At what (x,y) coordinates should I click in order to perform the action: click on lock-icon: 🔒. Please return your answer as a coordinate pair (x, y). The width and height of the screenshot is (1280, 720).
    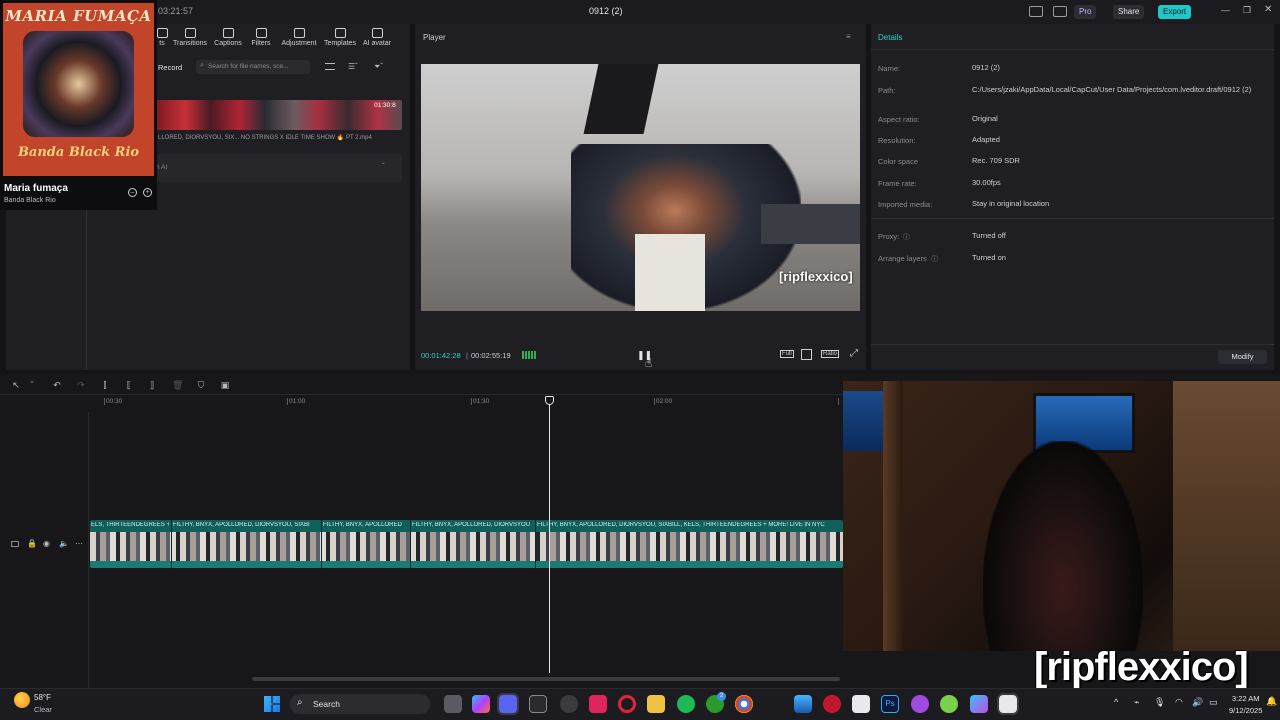
    Looking at the image, I should click on (32, 543).